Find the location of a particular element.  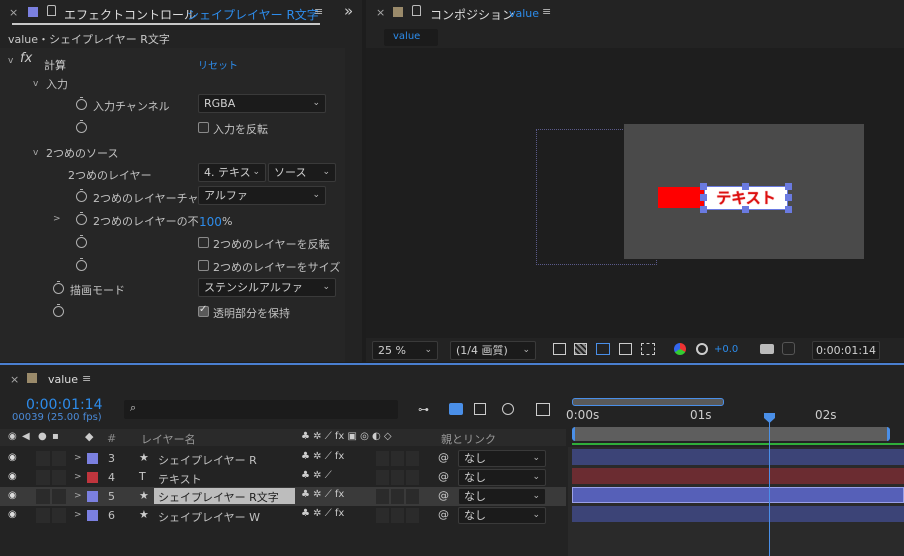

snapshot-icon is located at coordinates (767, 349).